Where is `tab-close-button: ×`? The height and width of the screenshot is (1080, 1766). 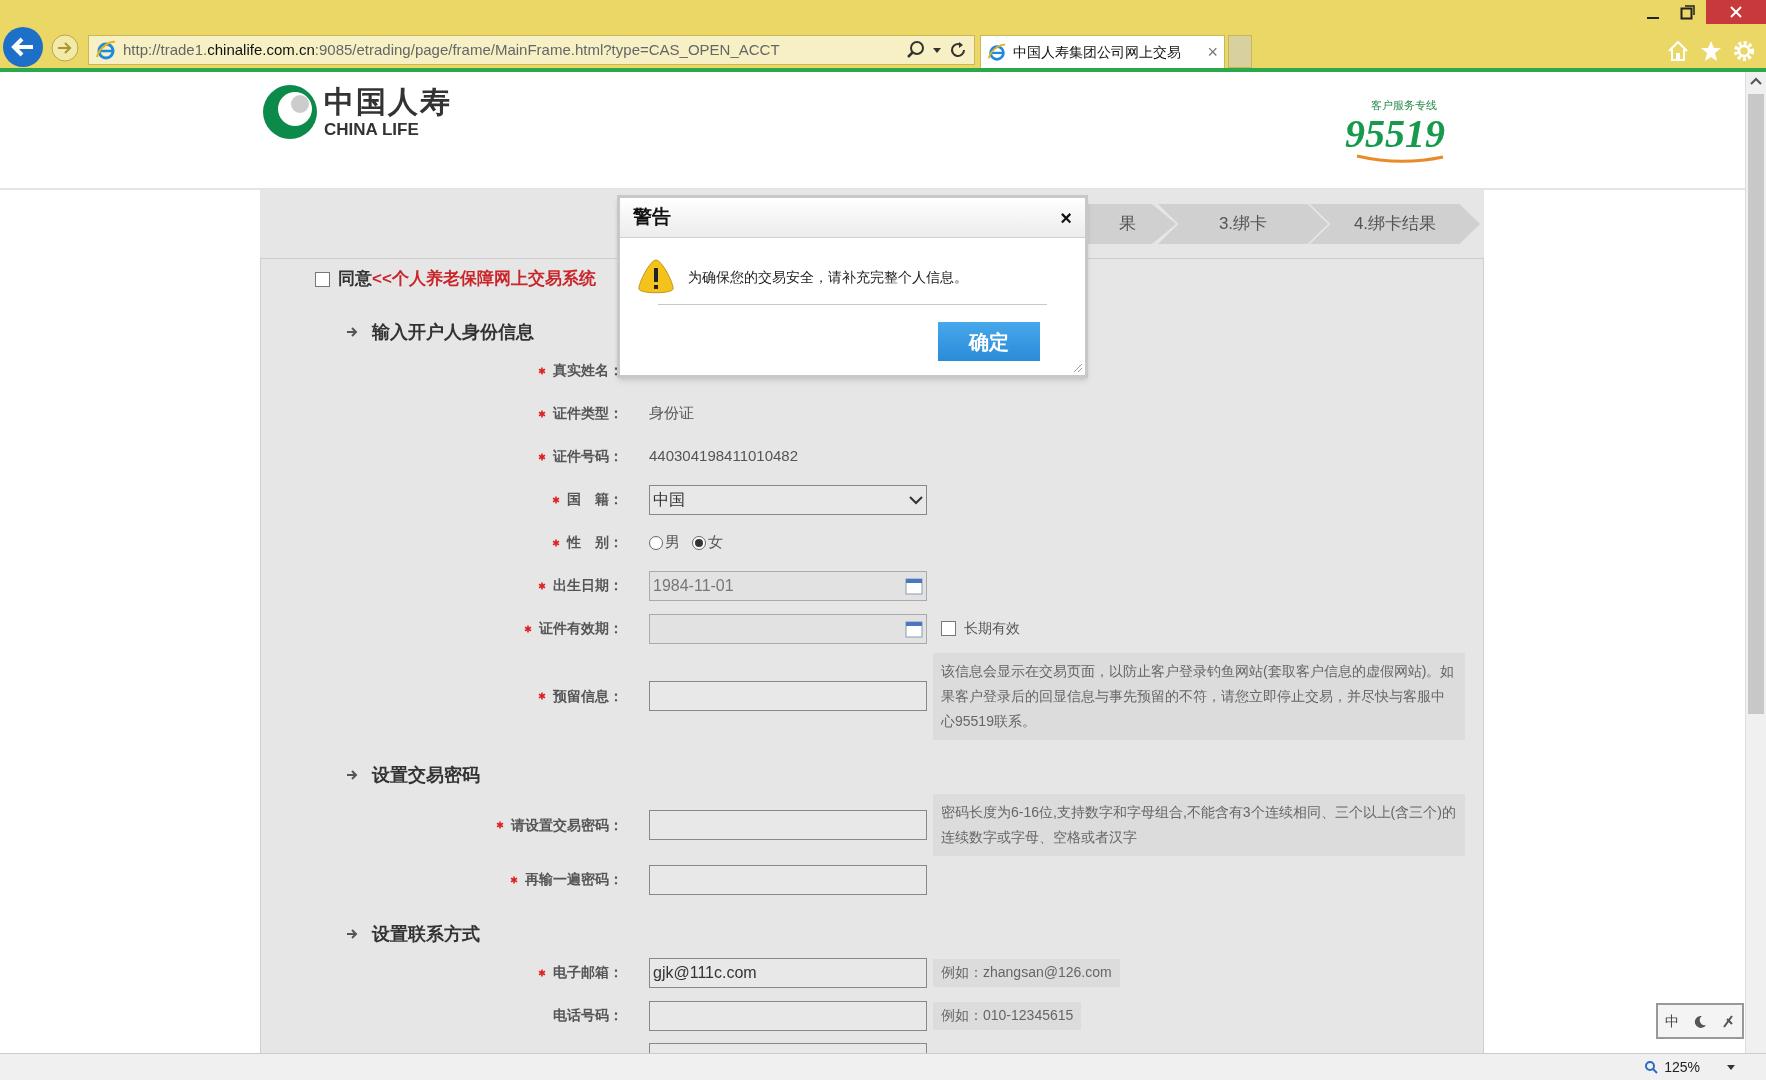 tab-close-button: × is located at coordinates (1212, 52).